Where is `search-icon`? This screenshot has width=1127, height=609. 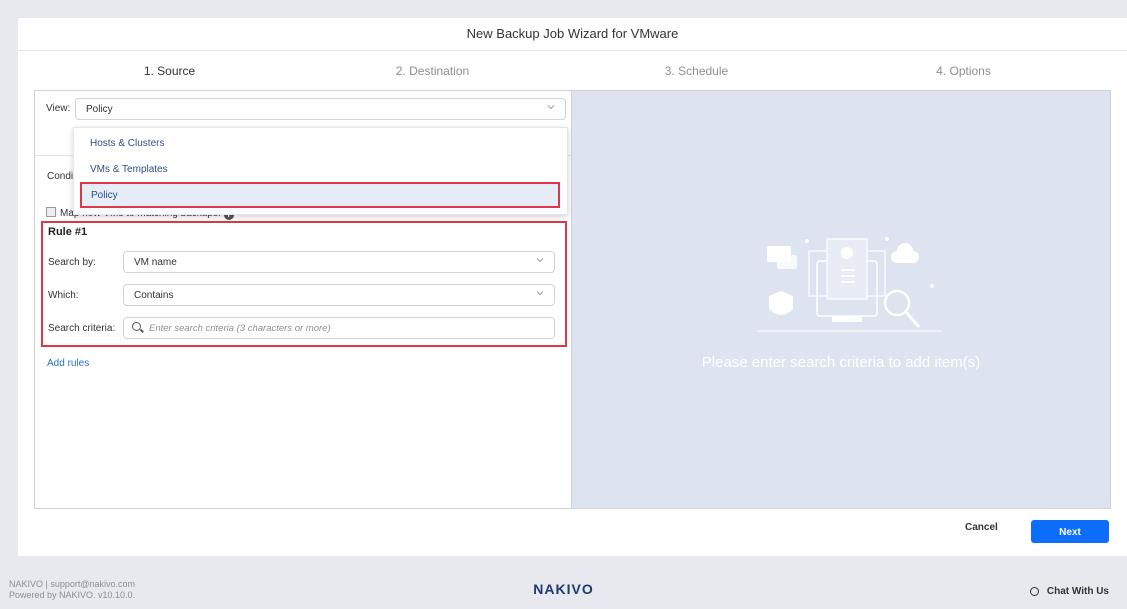
search-icon is located at coordinates (136, 326).